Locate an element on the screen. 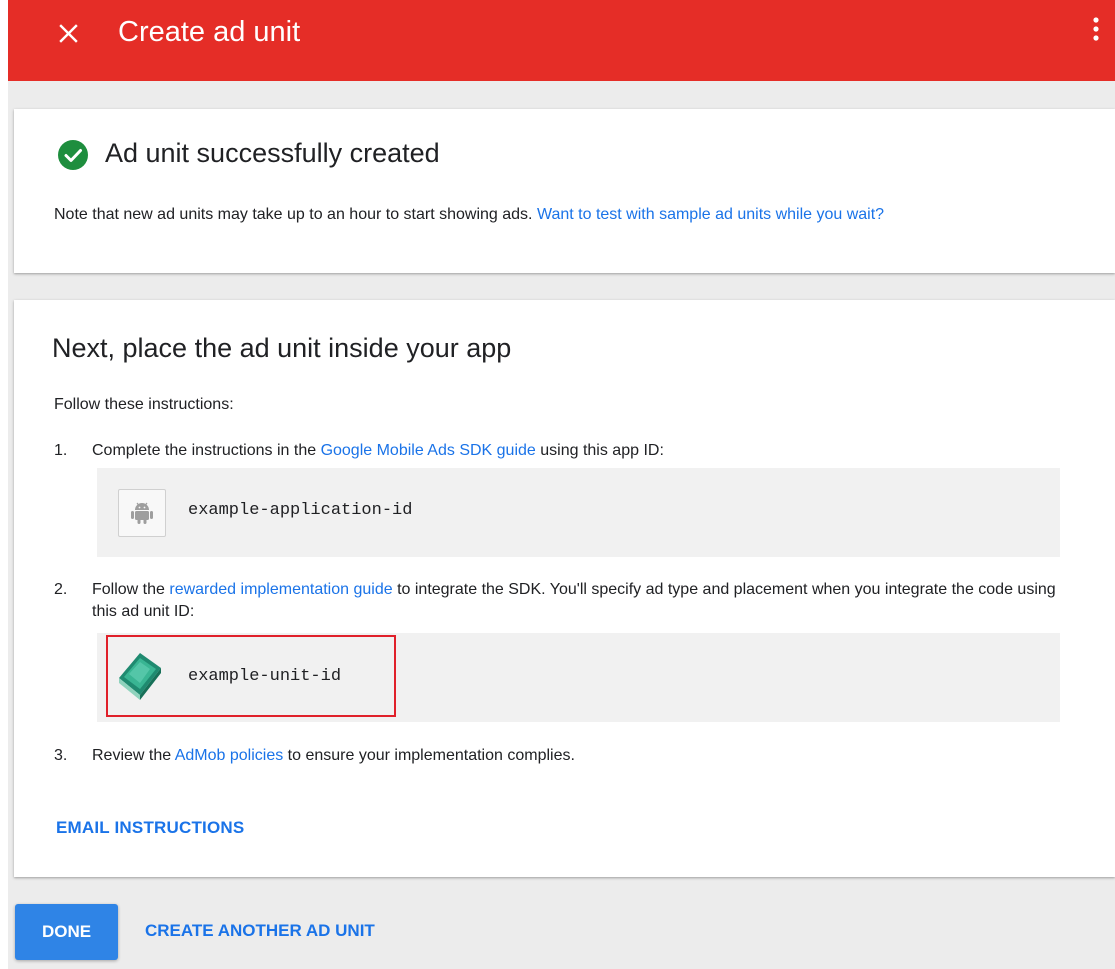  gem-icon is located at coordinates (140, 674).